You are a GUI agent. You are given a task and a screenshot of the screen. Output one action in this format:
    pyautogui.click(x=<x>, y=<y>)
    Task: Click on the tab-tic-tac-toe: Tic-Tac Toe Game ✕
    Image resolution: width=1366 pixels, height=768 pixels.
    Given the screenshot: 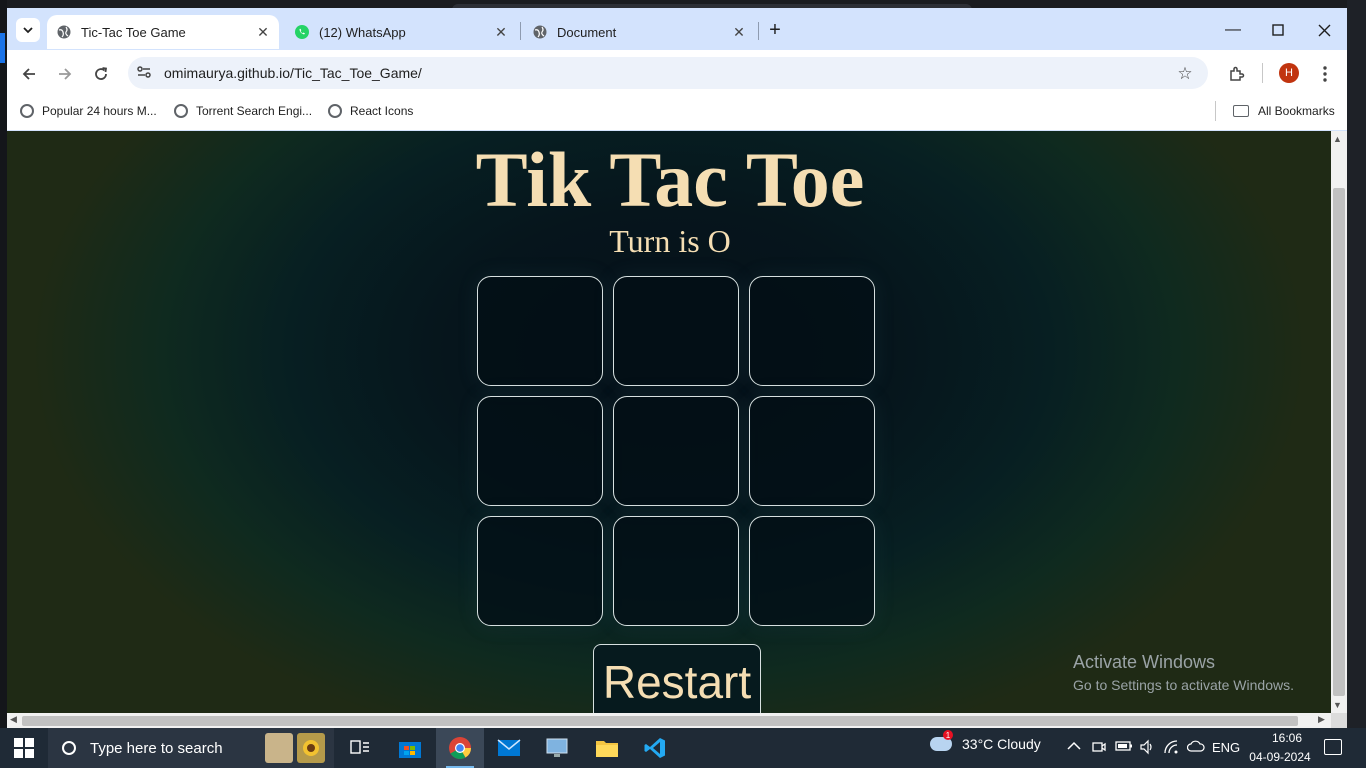 What is the action you would take?
    pyautogui.click(x=163, y=32)
    